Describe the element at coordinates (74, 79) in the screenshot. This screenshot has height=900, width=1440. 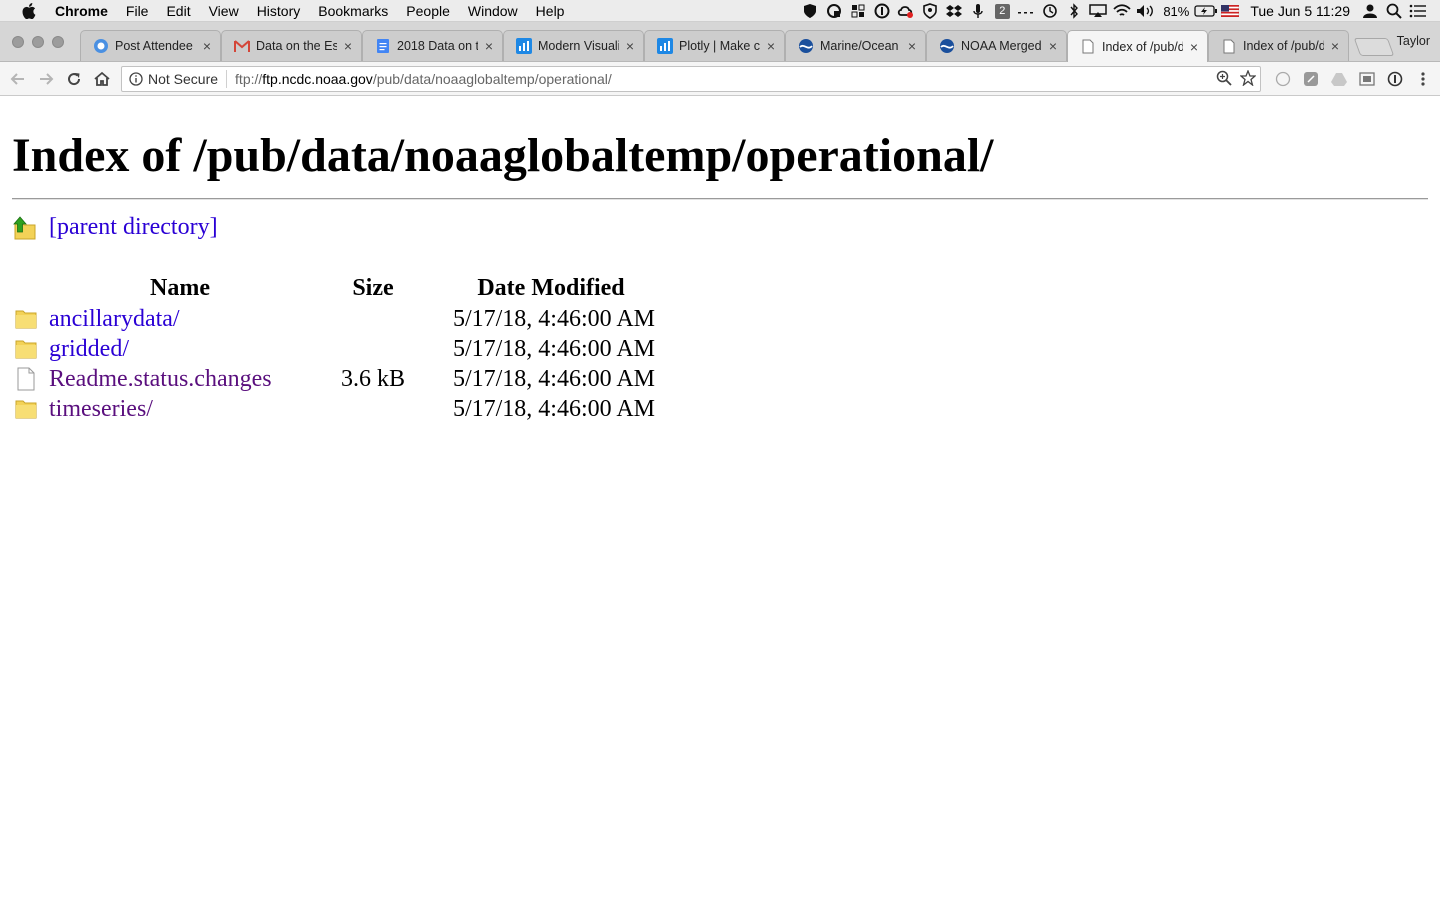
I see `reload-button` at that location.